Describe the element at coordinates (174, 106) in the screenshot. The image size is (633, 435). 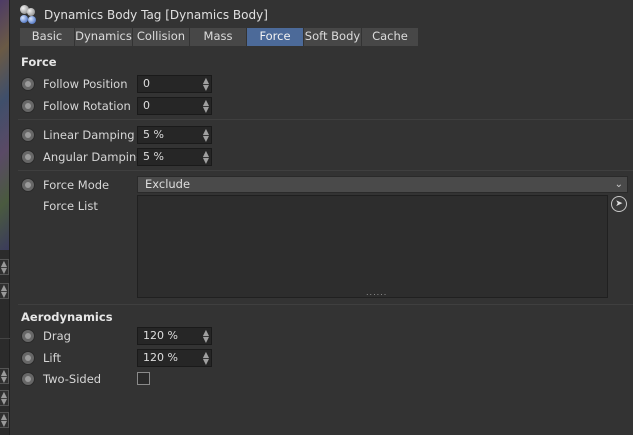
I see `follow-rotation-field: 0 ▲ ▼` at that location.